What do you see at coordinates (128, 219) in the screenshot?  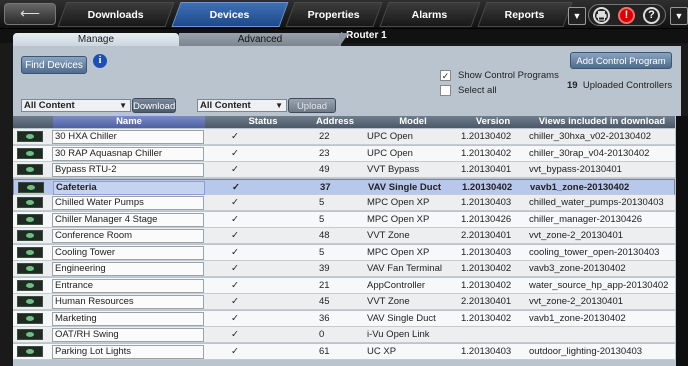 I see `device-name: Chiller Manager 4 Stage` at bounding box center [128, 219].